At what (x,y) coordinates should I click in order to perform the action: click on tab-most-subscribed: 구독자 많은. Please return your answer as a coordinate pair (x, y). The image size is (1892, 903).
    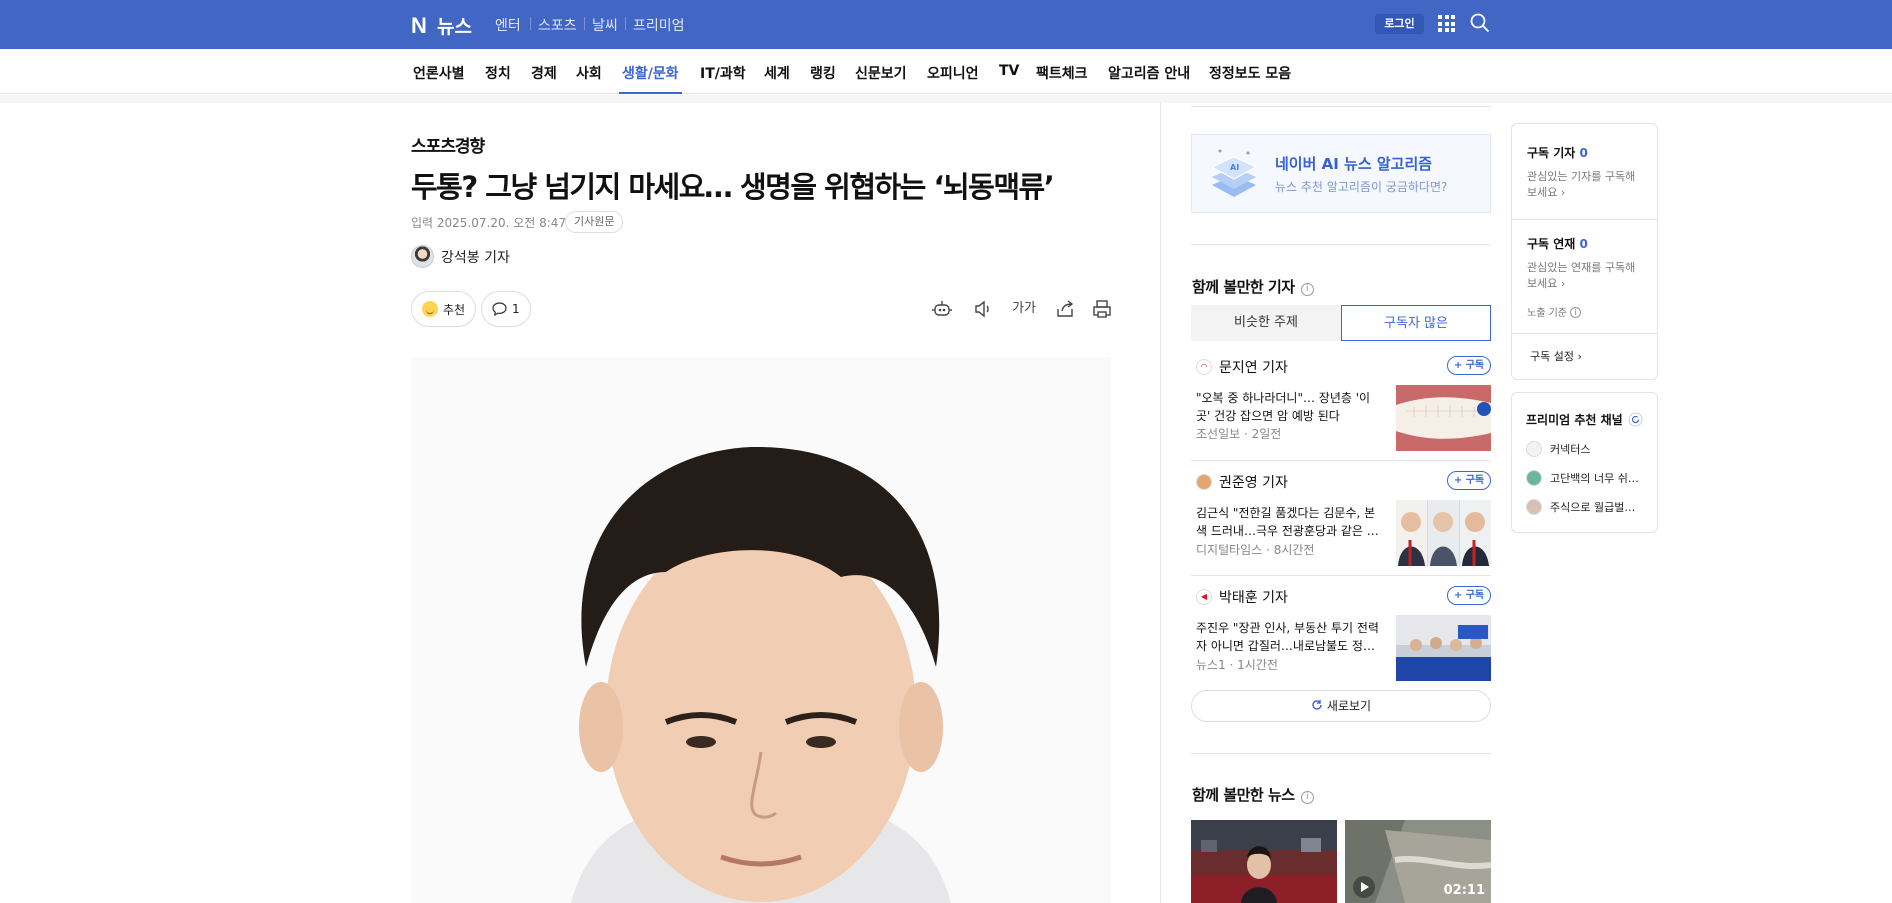
    Looking at the image, I should click on (1416, 323).